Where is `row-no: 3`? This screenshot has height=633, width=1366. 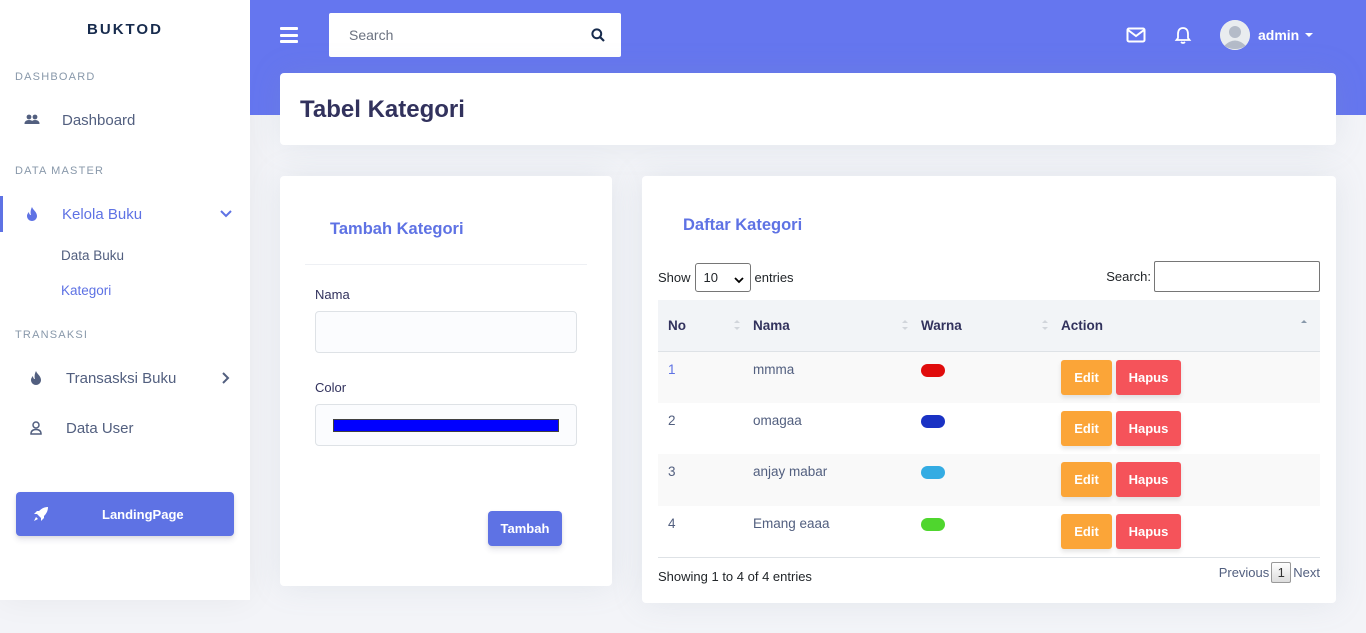
row-no: 3 is located at coordinates (672, 471).